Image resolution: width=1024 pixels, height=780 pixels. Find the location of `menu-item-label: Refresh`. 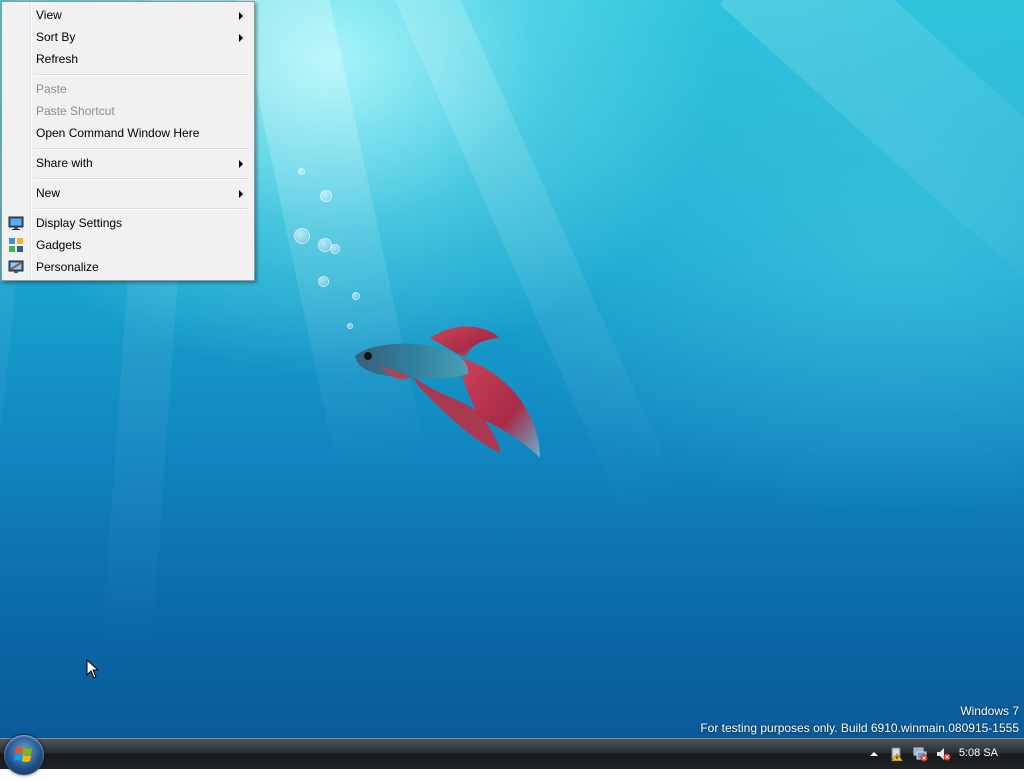

menu-item-label: Refresh is located at coordinates (57, 59).